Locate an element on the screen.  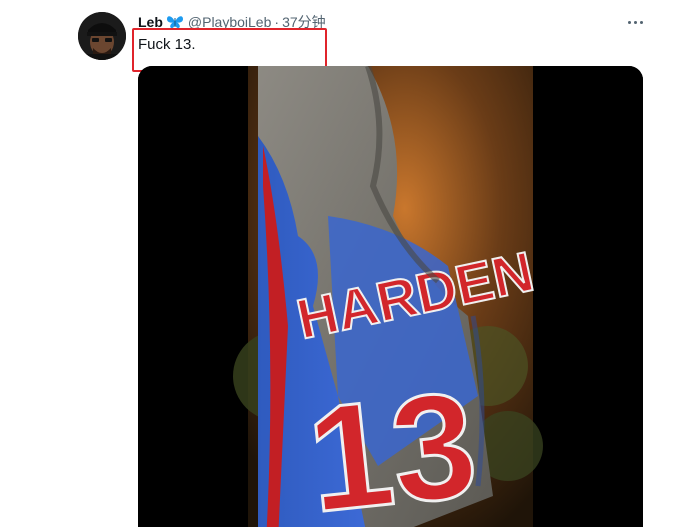
avatar is located at coordinates (102, 36).